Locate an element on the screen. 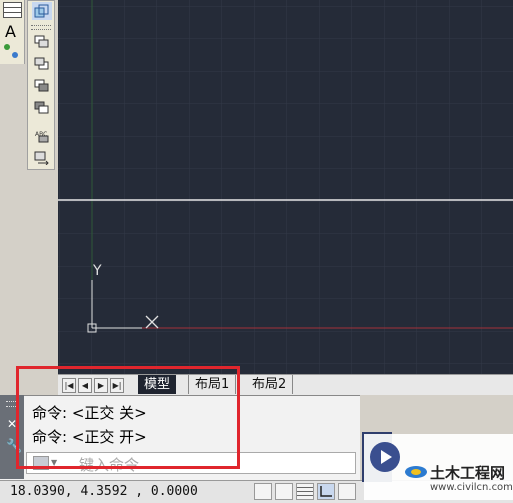  coordinate-readout: 18.0390, 4.3592 , 0.0000 is located at coordinates (104, 491).